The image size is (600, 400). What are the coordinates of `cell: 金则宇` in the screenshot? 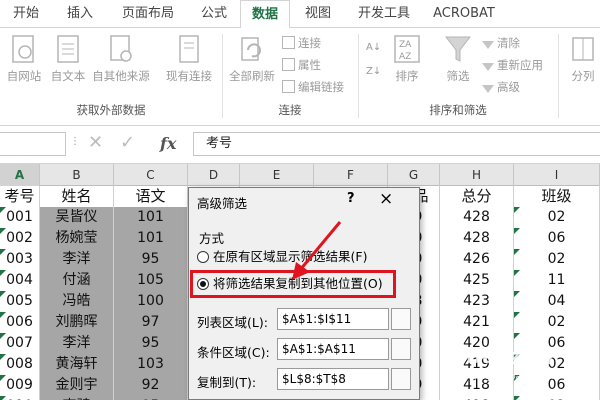 It's located at (77, 386).